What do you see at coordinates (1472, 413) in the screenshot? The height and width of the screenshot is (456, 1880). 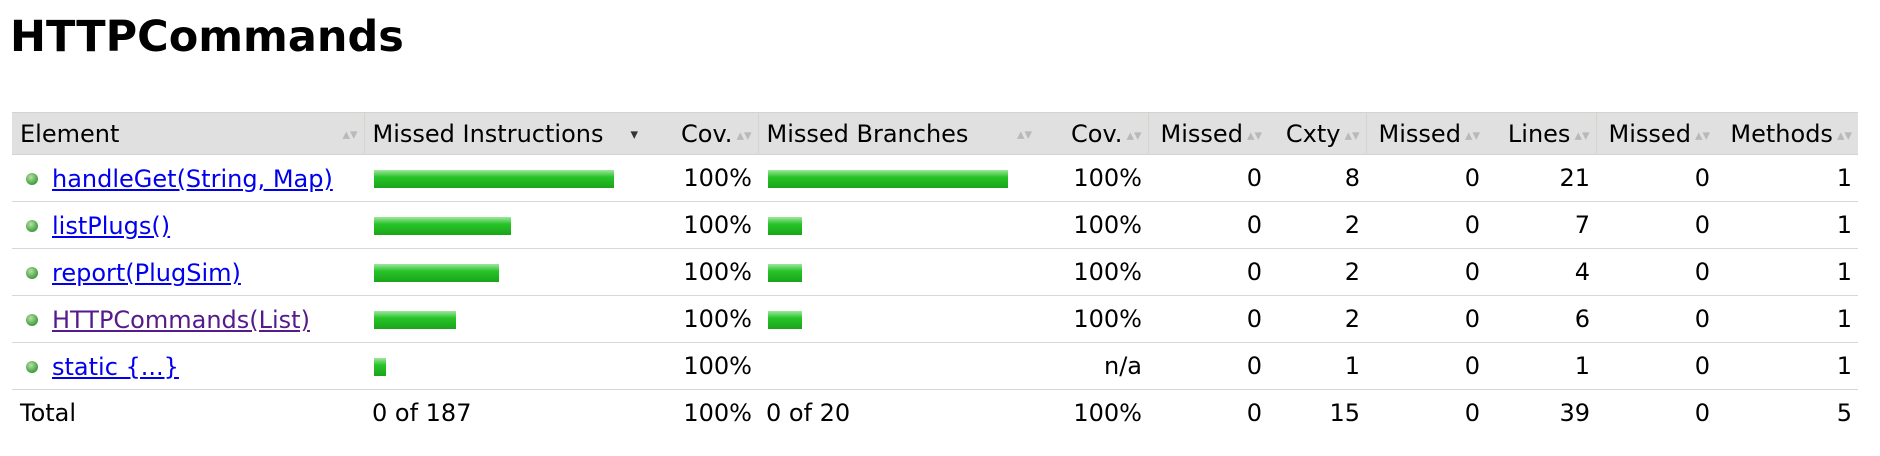 I see `total-missed-lines: 0` at bounding box center [1472, 413].